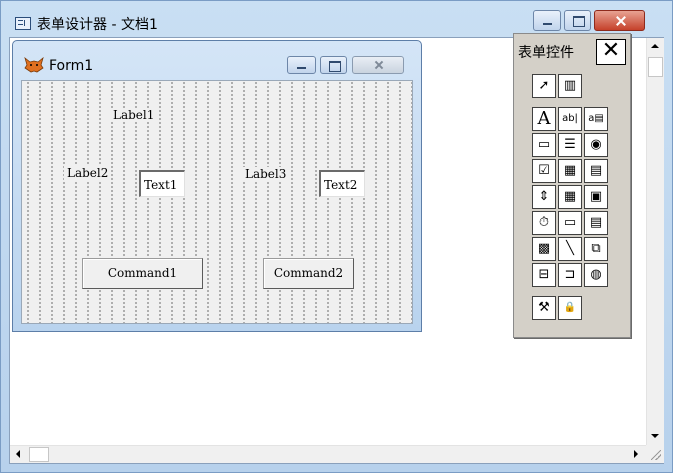  Describe the element at coordinates (97, 25) in the screenshot. I see `window-title: 表单设计器 - 文档1` at that location.